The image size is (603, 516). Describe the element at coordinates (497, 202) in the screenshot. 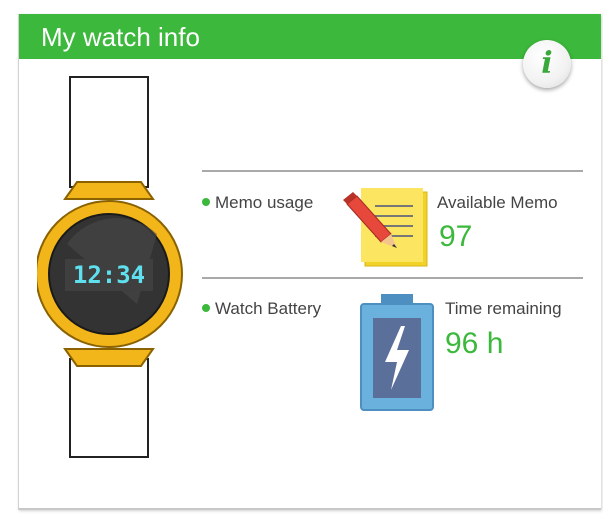

I see `available-memo-label: Available Memo` at that location.